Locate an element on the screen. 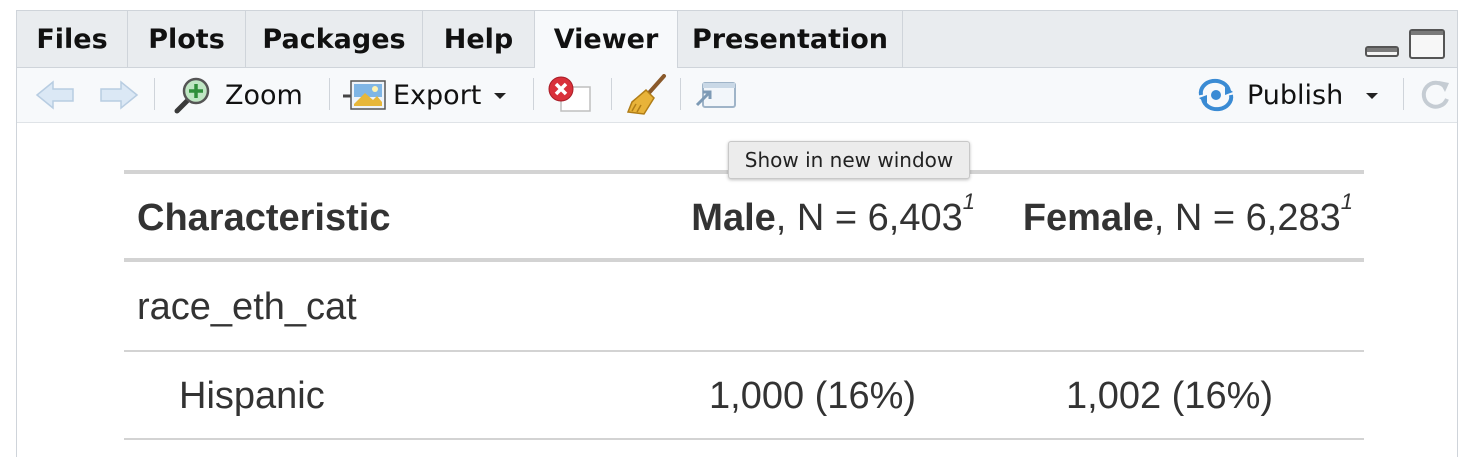 This screenshot has width=1482, height=457. arrow-left-icon is located at coordinates (54, 95).